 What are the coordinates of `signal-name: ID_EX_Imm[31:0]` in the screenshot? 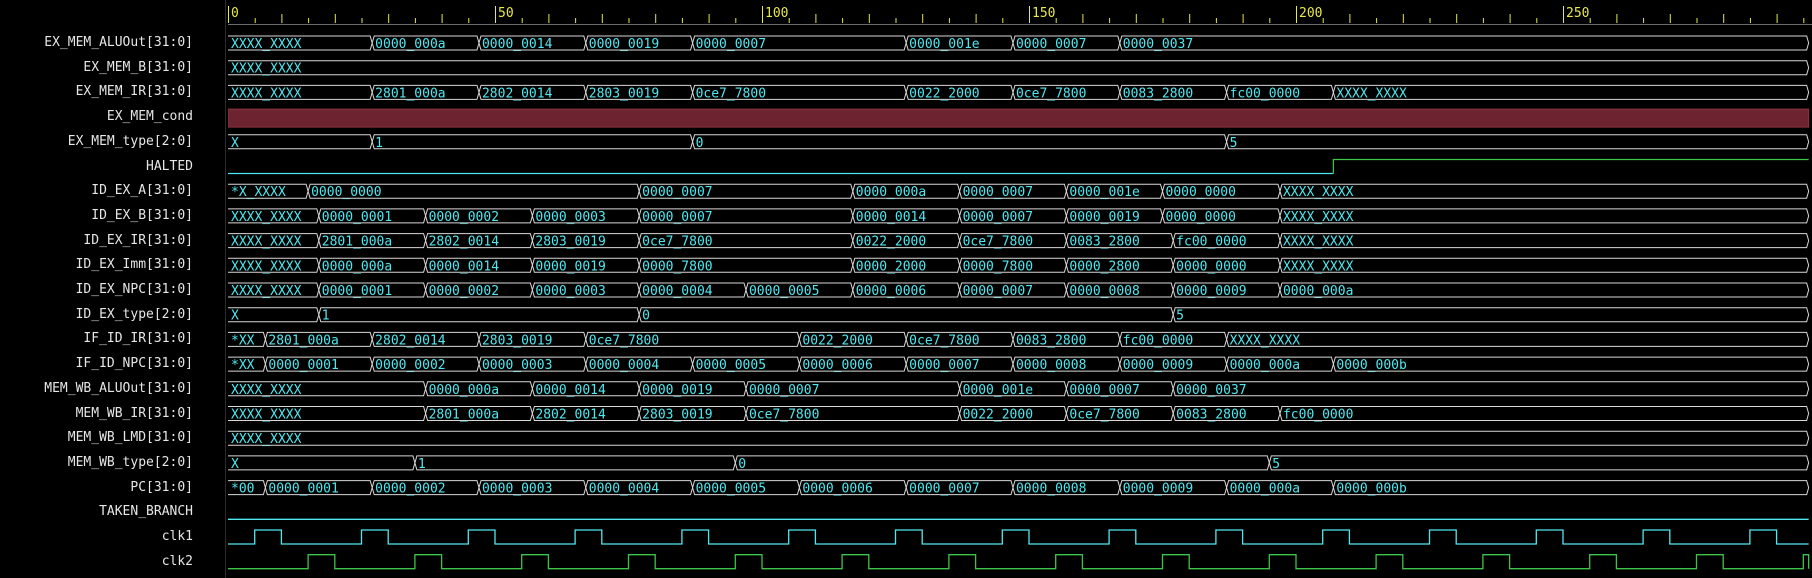 It's located at (134, 265).